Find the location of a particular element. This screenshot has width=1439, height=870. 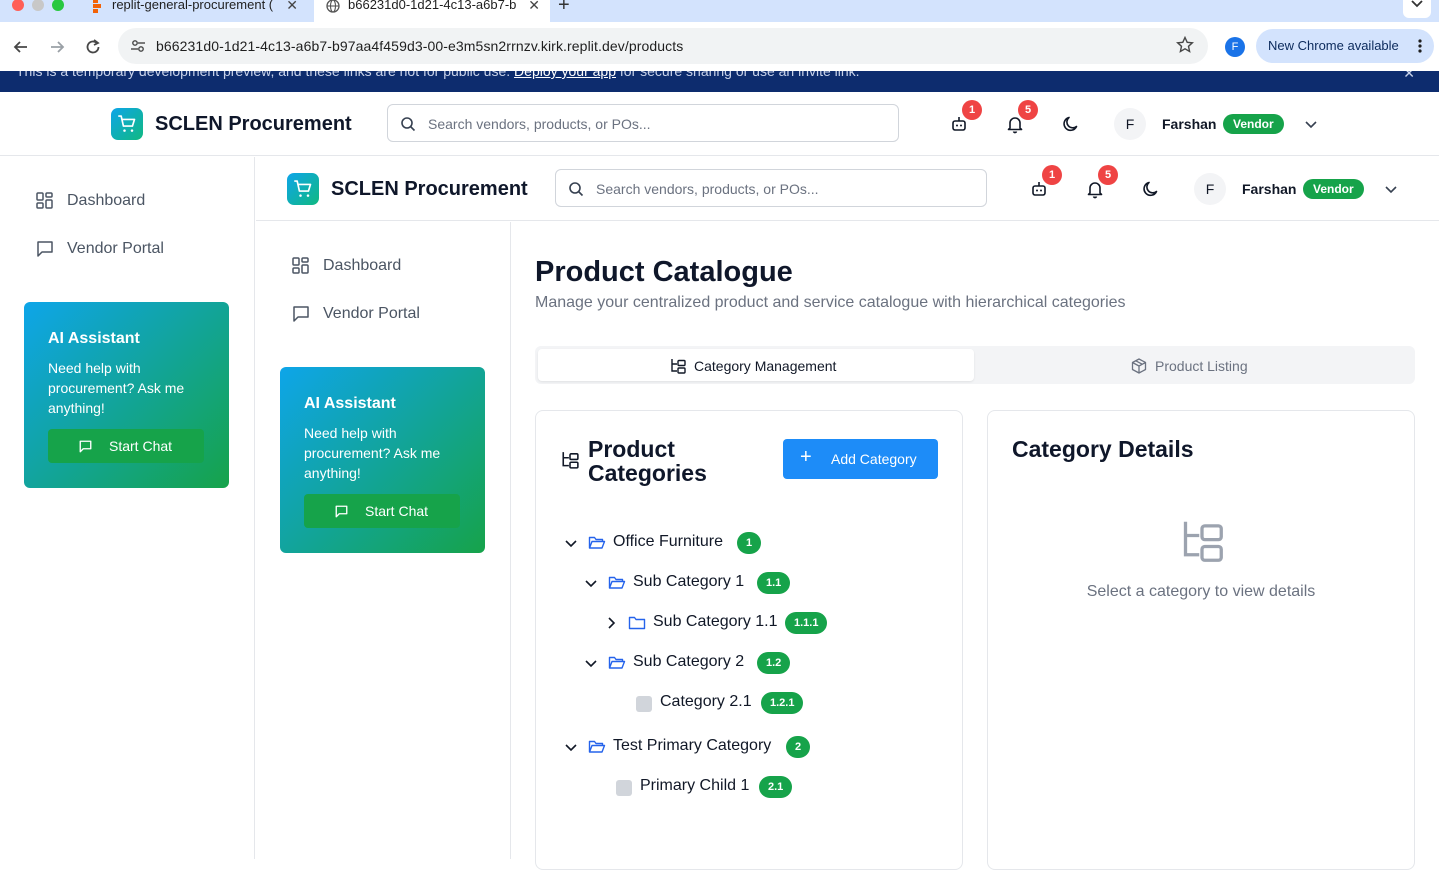

category-code-badge: 1.1 is located at coordinates (774, 583).